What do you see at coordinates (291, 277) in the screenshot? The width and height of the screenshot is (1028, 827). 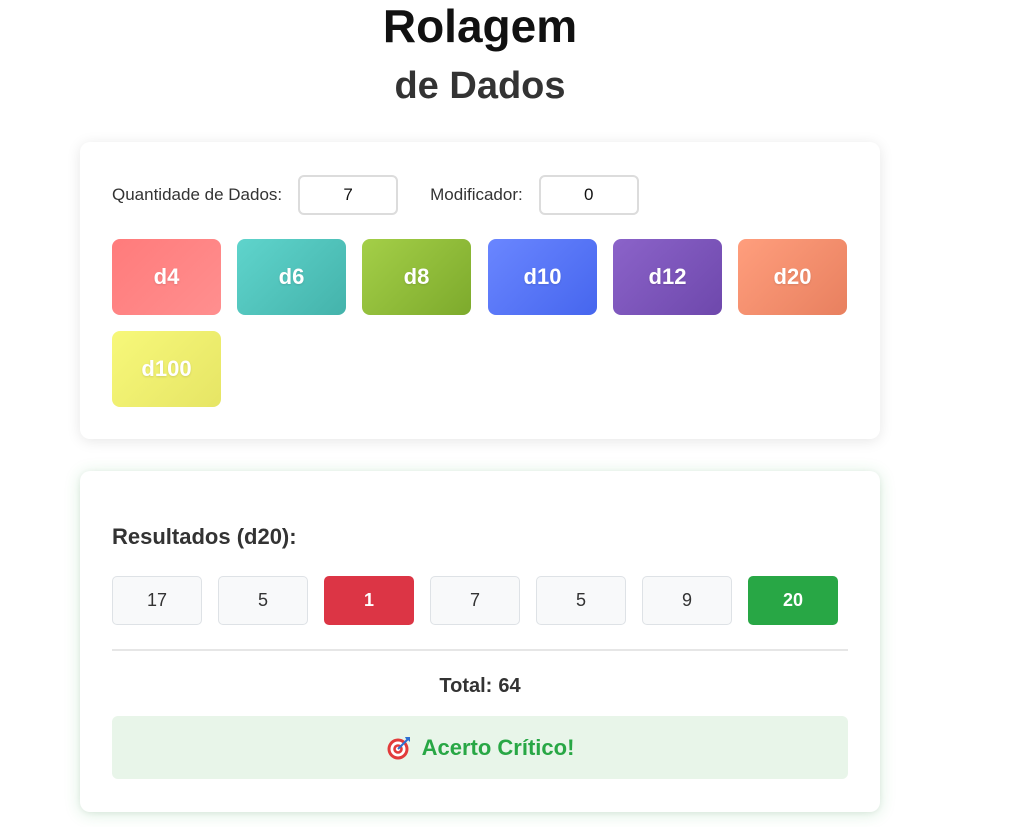 I see `d6-button: d6` at bounding box center [291, 277].